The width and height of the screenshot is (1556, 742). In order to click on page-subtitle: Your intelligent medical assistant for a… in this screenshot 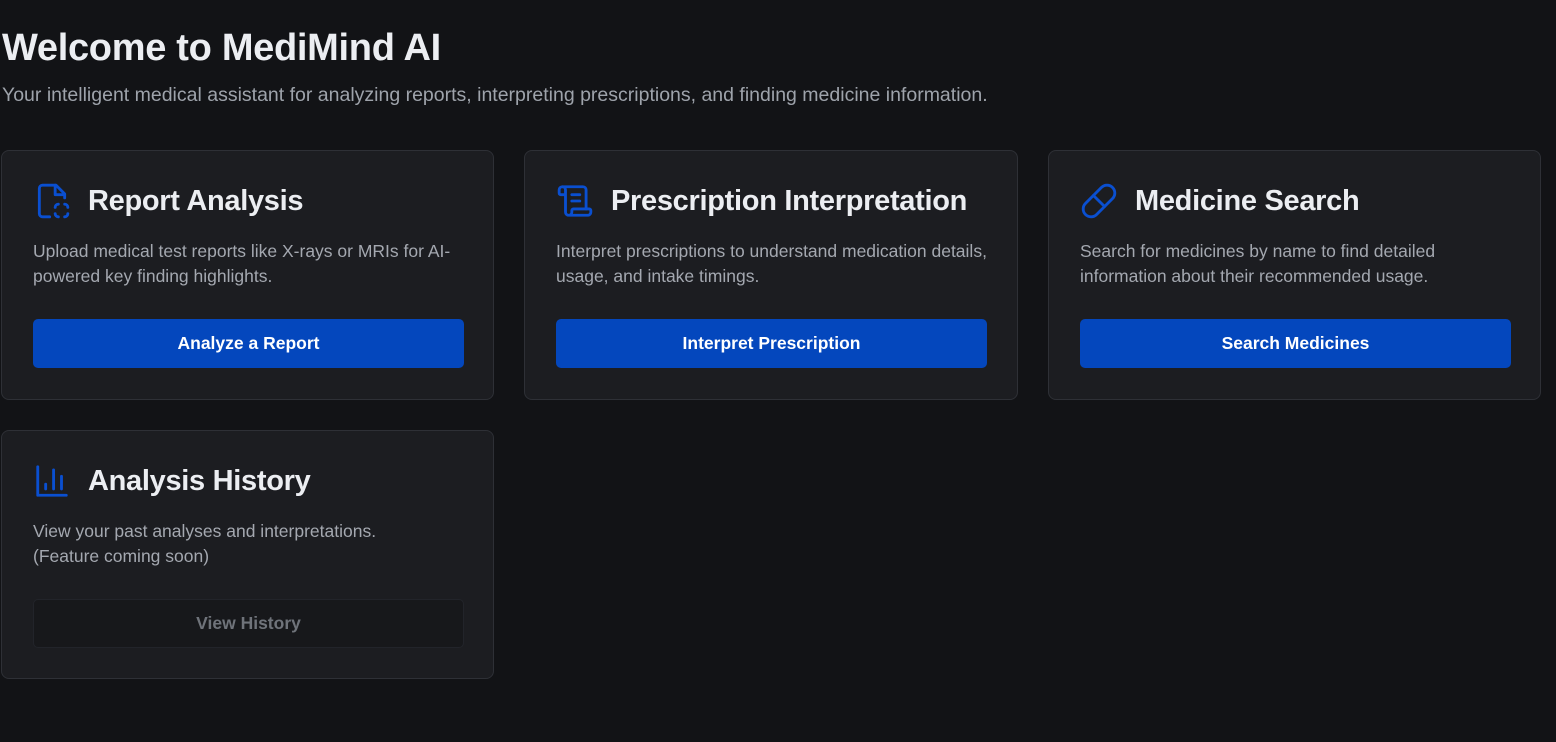, I will do `click(495, 95)`.